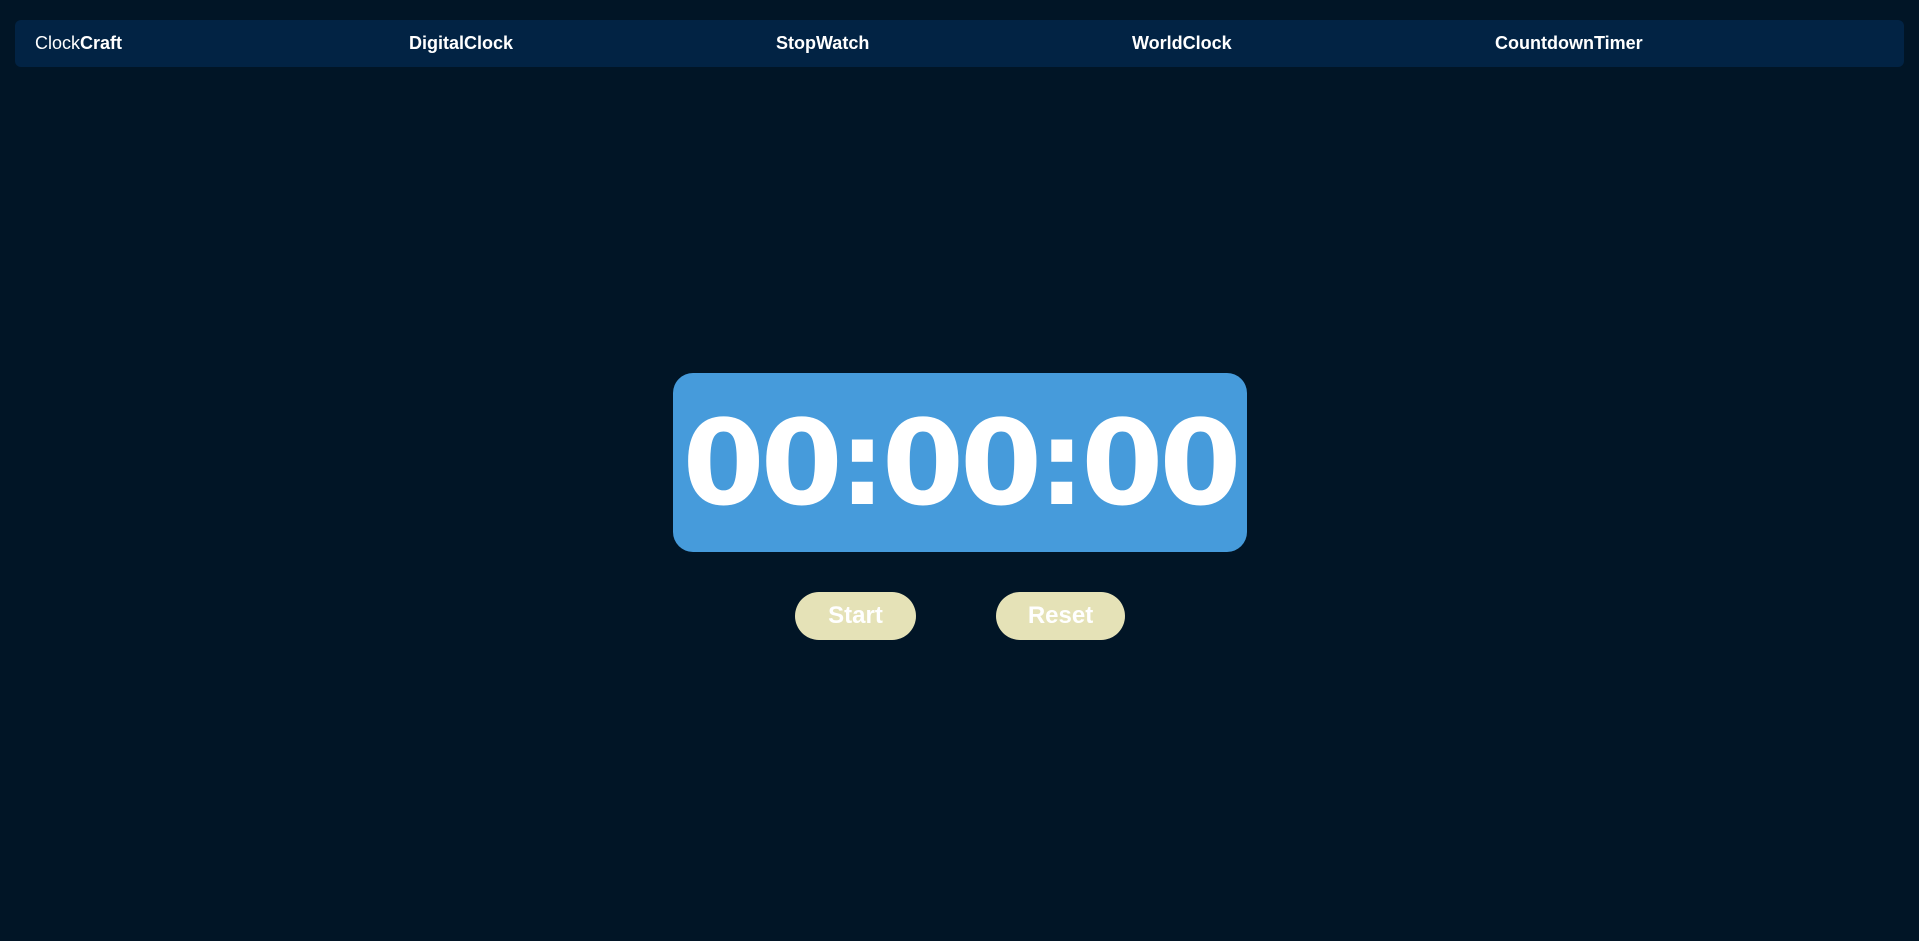  Describe the element at coordinates (1182, 43) in the screenshot. I see `nav-link-world-clock: WorldClock` at that location.